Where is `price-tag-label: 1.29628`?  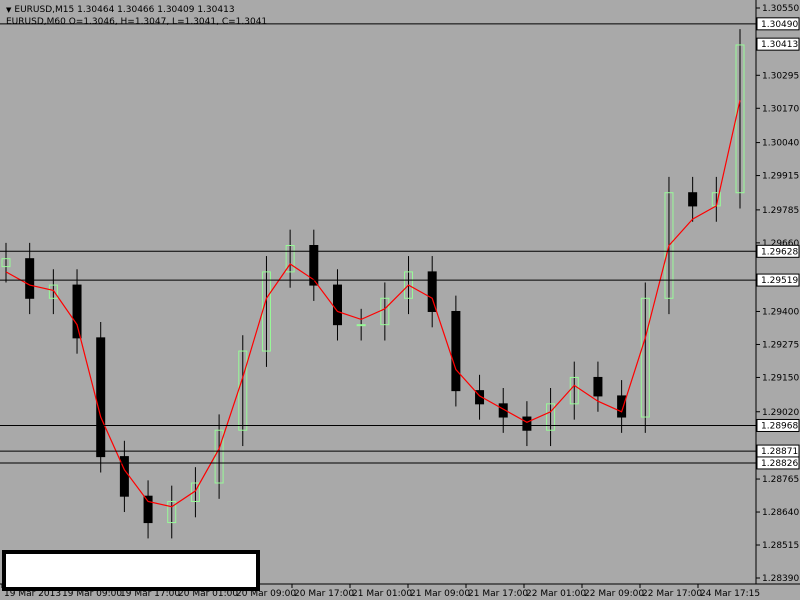 price-tag-label: 1.29628 is located at coordinates (779, 252).